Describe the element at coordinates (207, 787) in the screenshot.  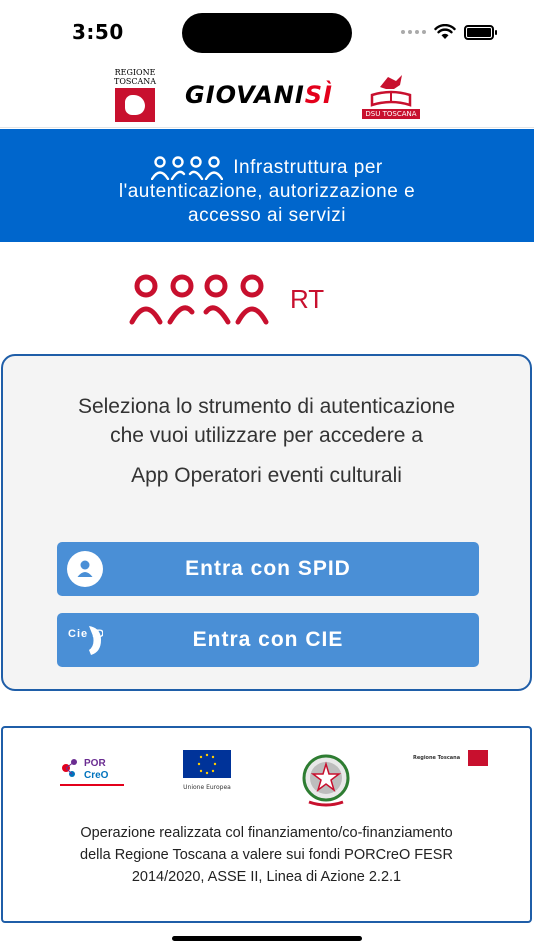
I see `ue-text: Unione Europea` at that location.